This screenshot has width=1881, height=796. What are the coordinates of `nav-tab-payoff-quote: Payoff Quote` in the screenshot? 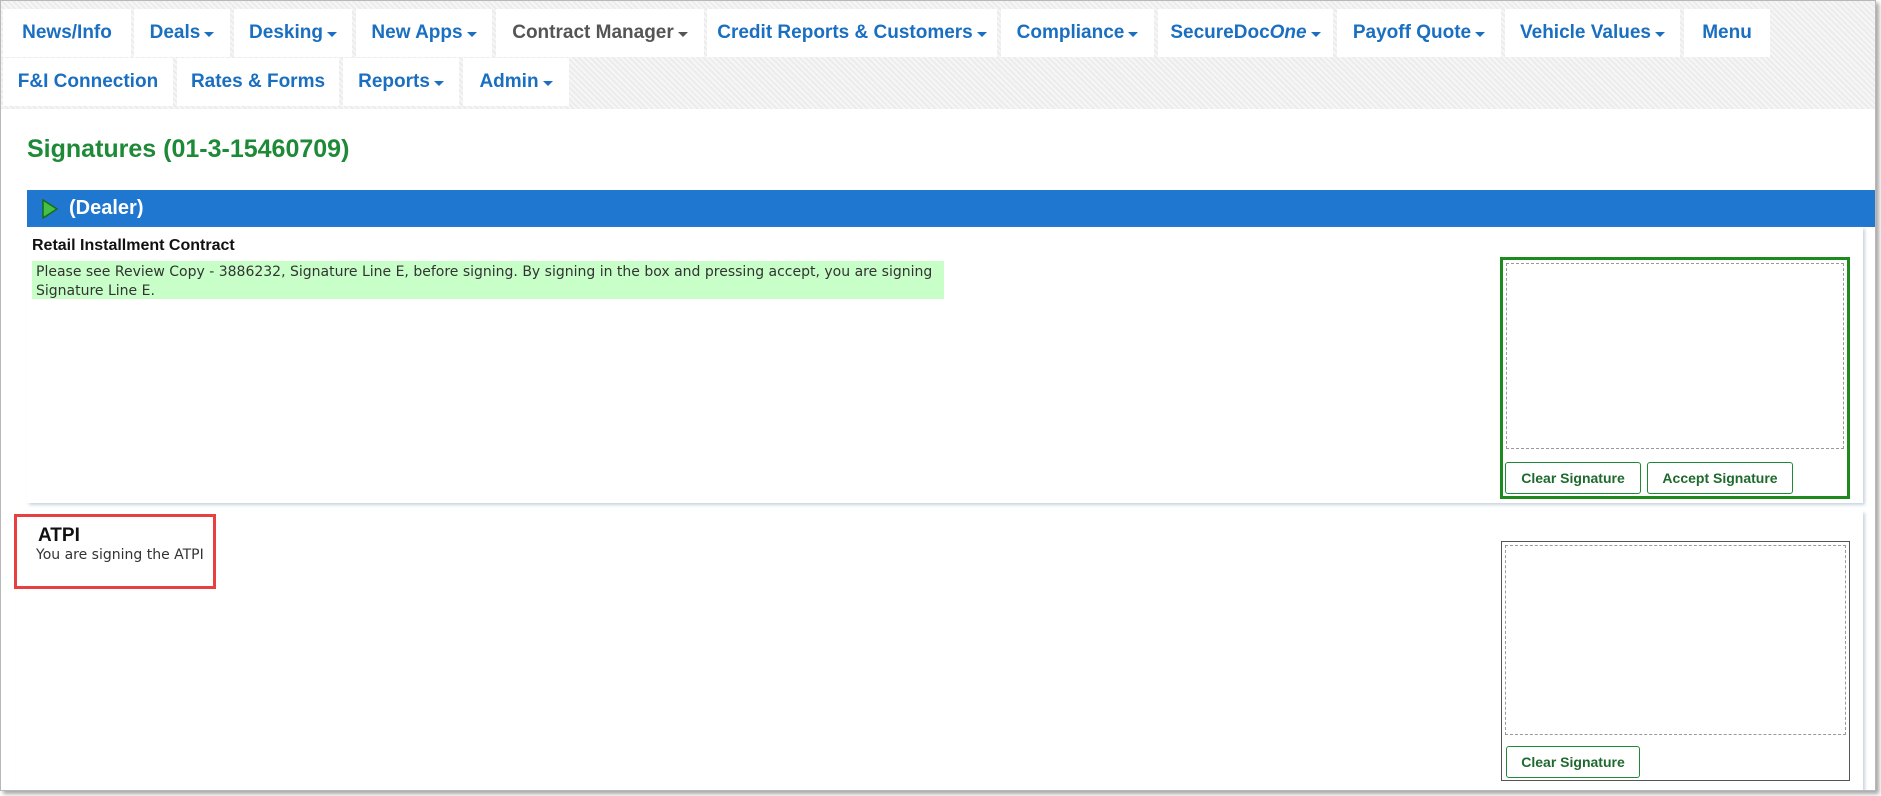 It's located at (1419, 33).